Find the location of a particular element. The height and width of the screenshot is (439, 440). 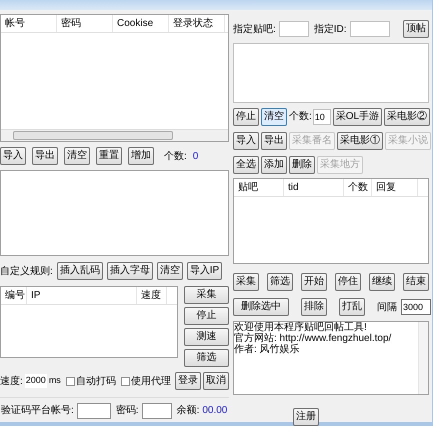

column-header: 回复 is located at coordinates (395, 187).